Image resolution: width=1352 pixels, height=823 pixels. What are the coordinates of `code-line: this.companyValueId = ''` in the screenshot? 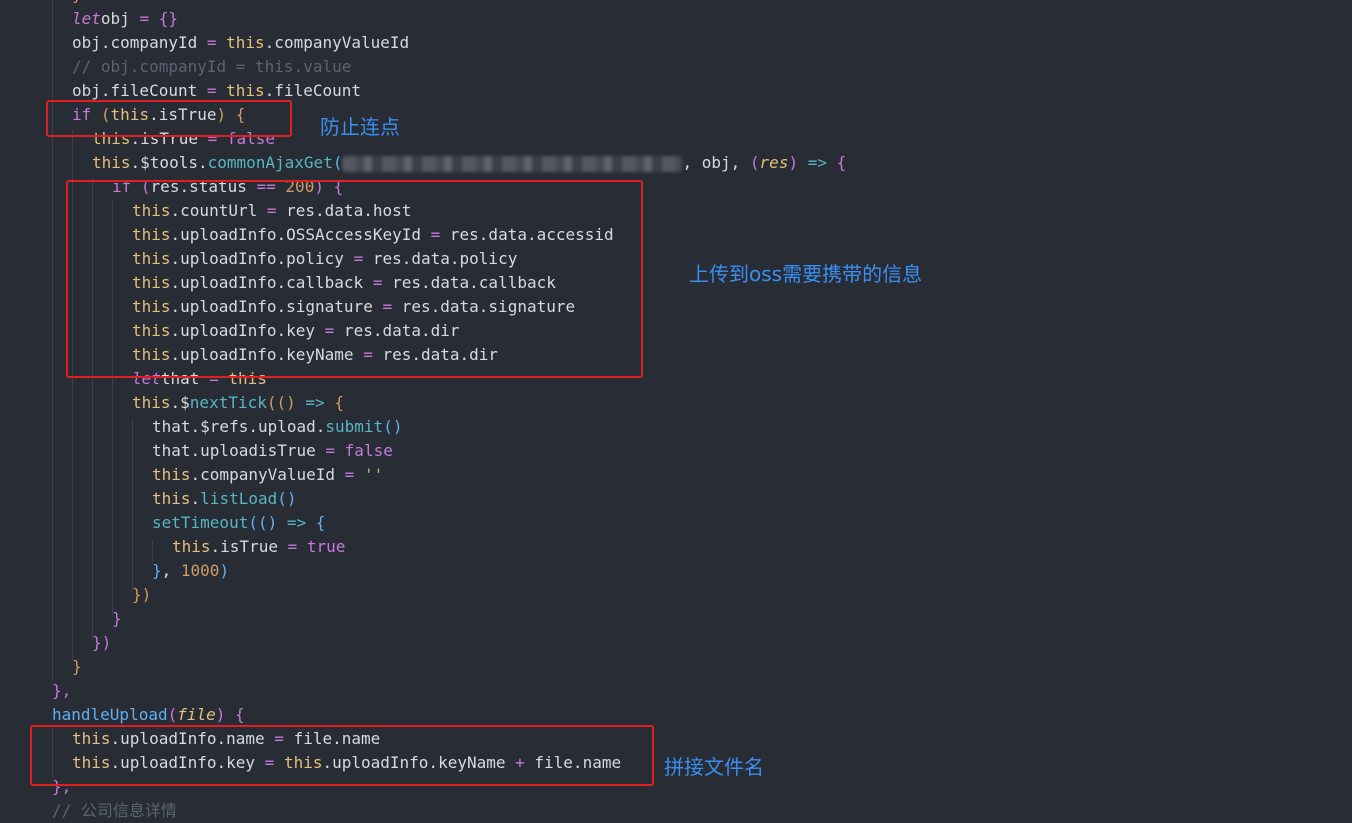 It's located at (267, 475).